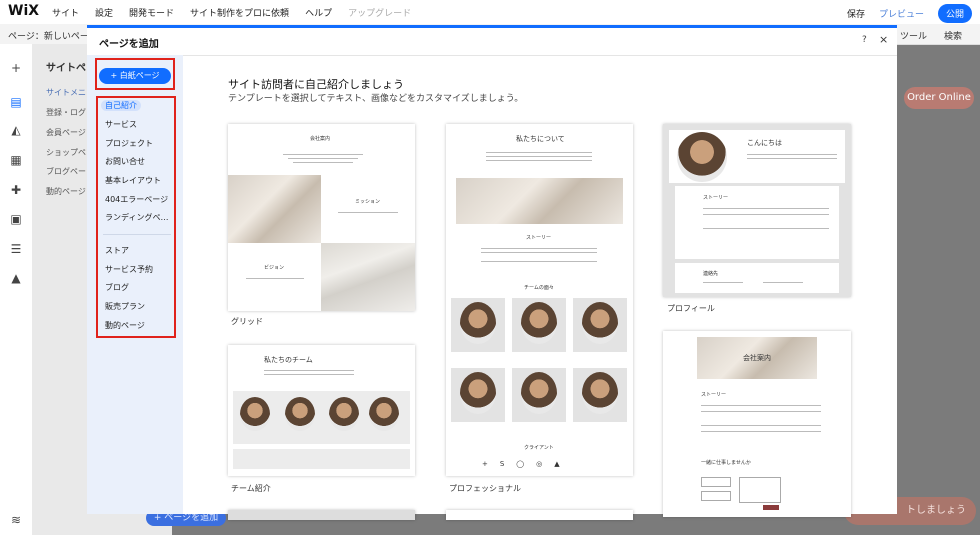 The height and width of the screenshot is (535, 980). Describe the element at coordinates (321, 410) in the screenshot. I see `template-team: 私たちのチーム` at that location.